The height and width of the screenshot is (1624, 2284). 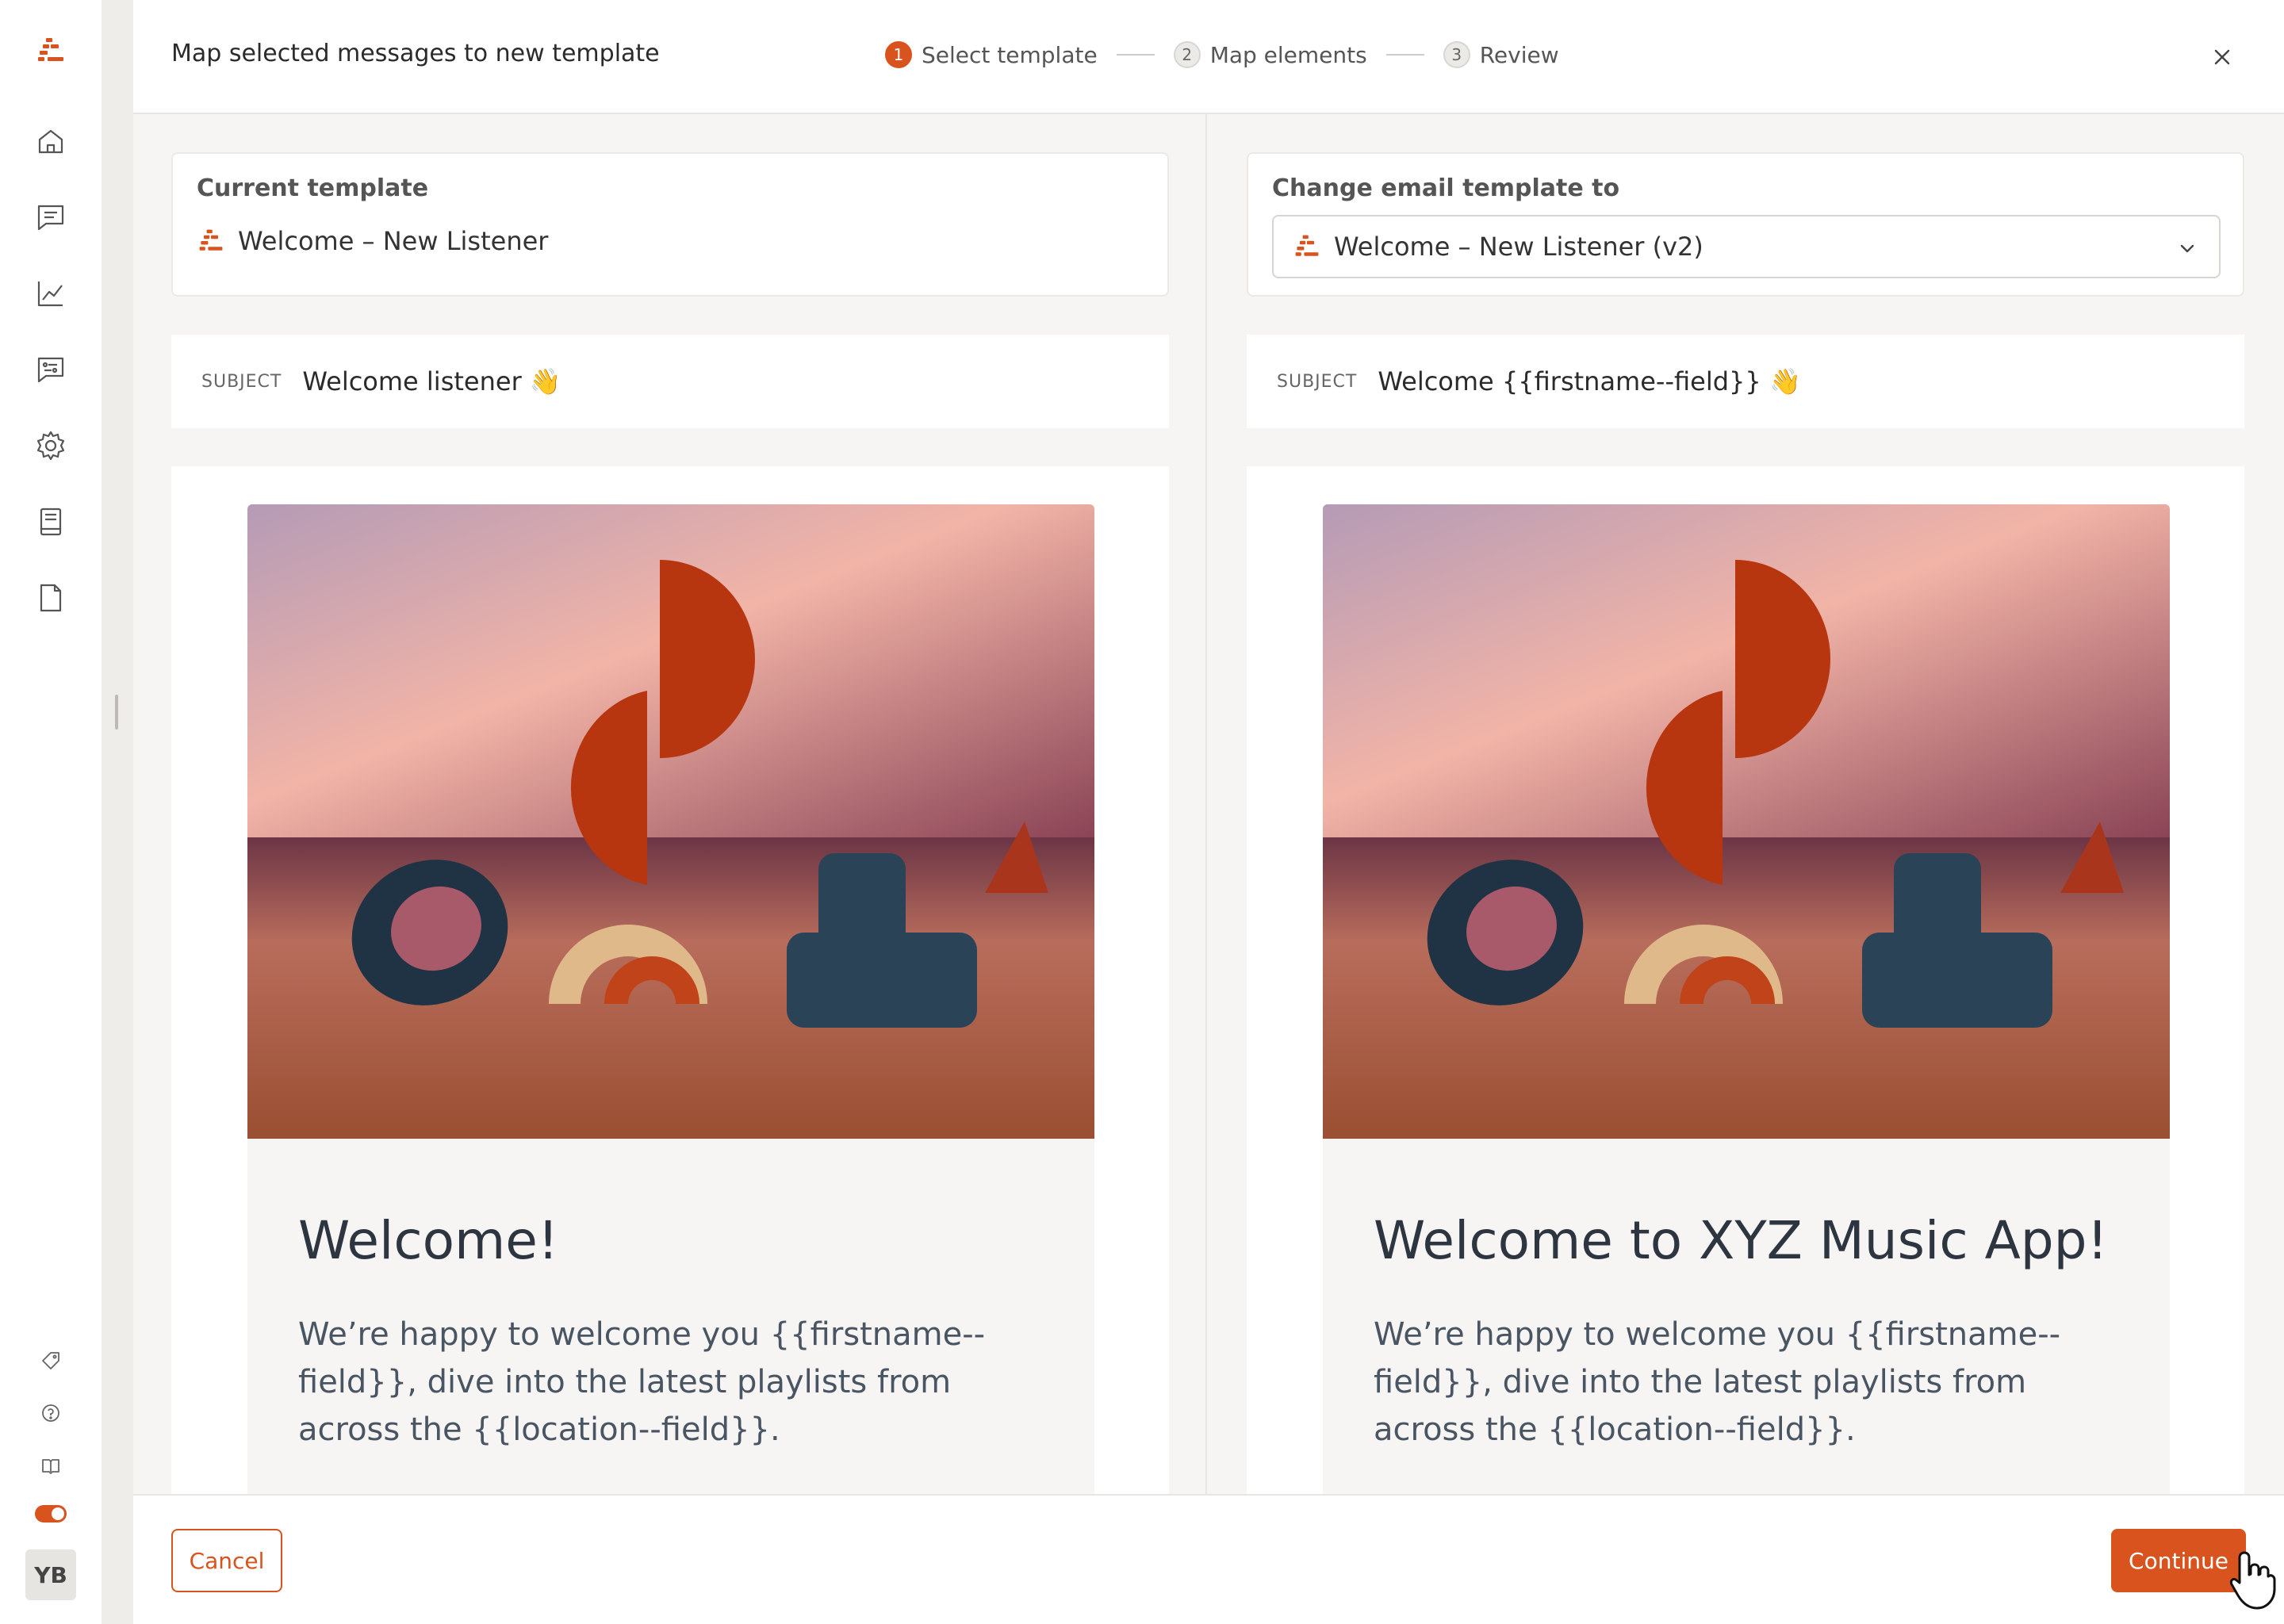 I want to click on sidebar: YB, so click(x=51, y=812).